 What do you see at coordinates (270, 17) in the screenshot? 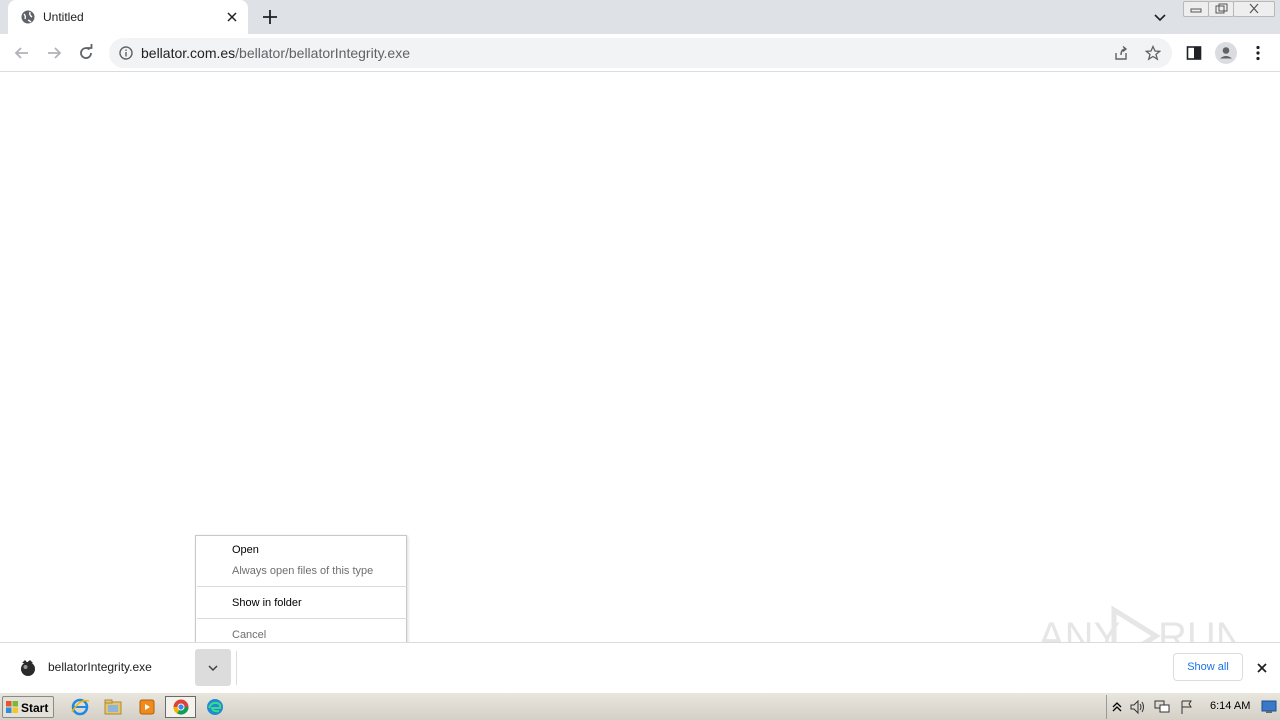
I see `new-tab-icon` at bounding box center [270, 17].